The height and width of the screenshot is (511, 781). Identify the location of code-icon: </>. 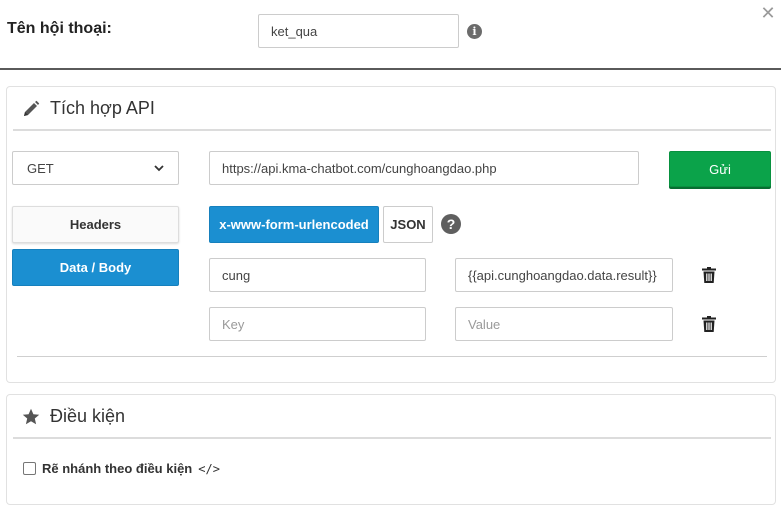
(209, 468).